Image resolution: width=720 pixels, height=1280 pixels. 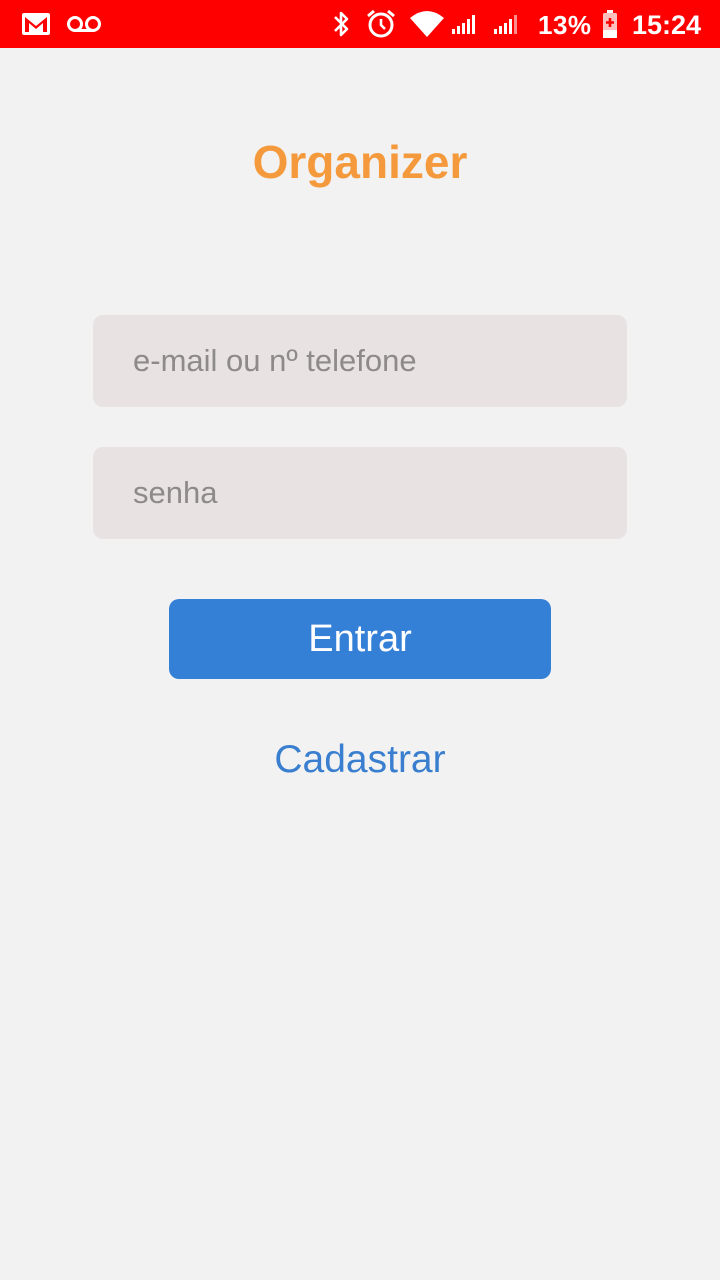 I want to click on voicemail-icon, so click(x=84, y=24).